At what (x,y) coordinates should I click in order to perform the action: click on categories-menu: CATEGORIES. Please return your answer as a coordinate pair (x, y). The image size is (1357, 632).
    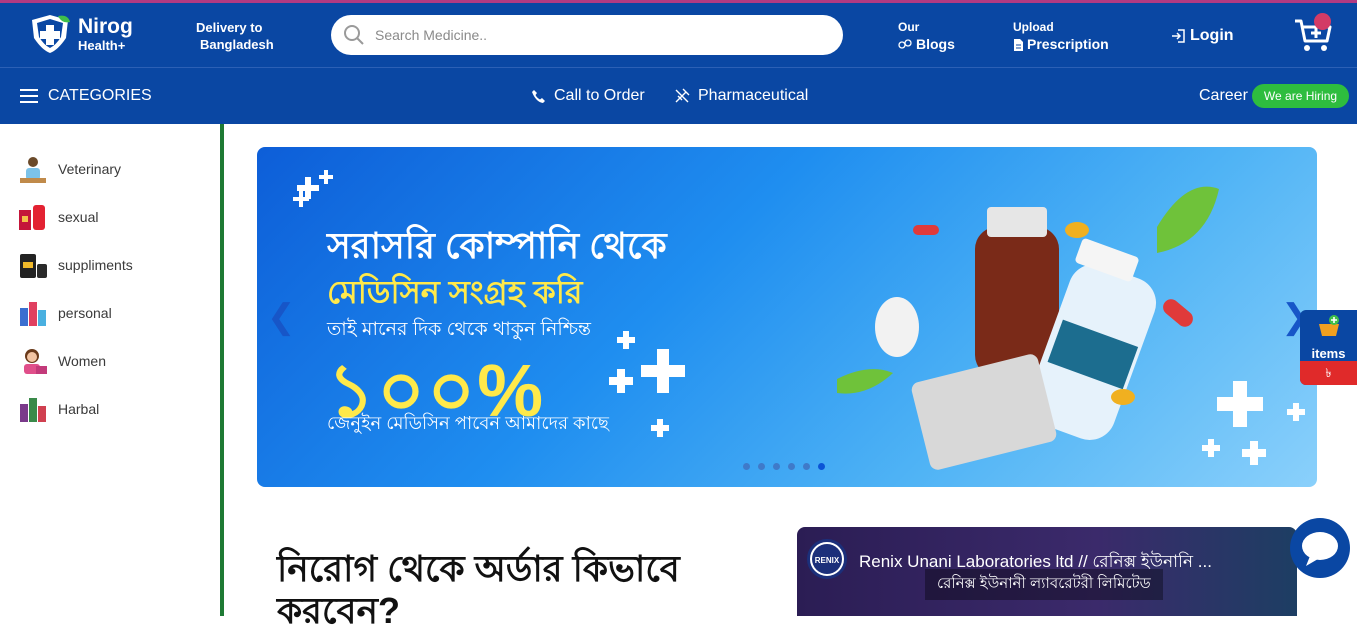
    Looking at the image, I should click on (86, 96).